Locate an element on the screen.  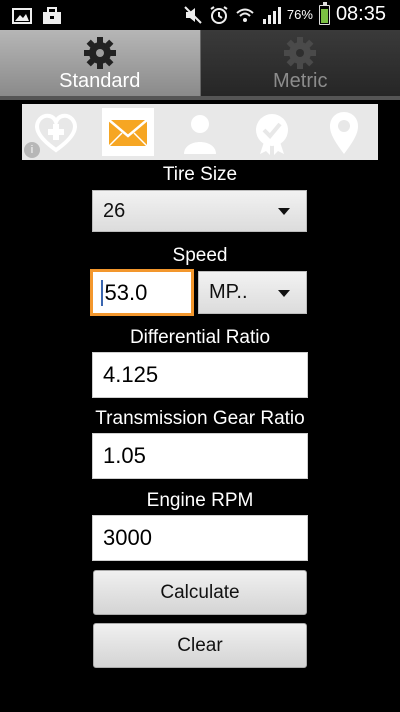
person-icon is located at coordinates (200, 132).